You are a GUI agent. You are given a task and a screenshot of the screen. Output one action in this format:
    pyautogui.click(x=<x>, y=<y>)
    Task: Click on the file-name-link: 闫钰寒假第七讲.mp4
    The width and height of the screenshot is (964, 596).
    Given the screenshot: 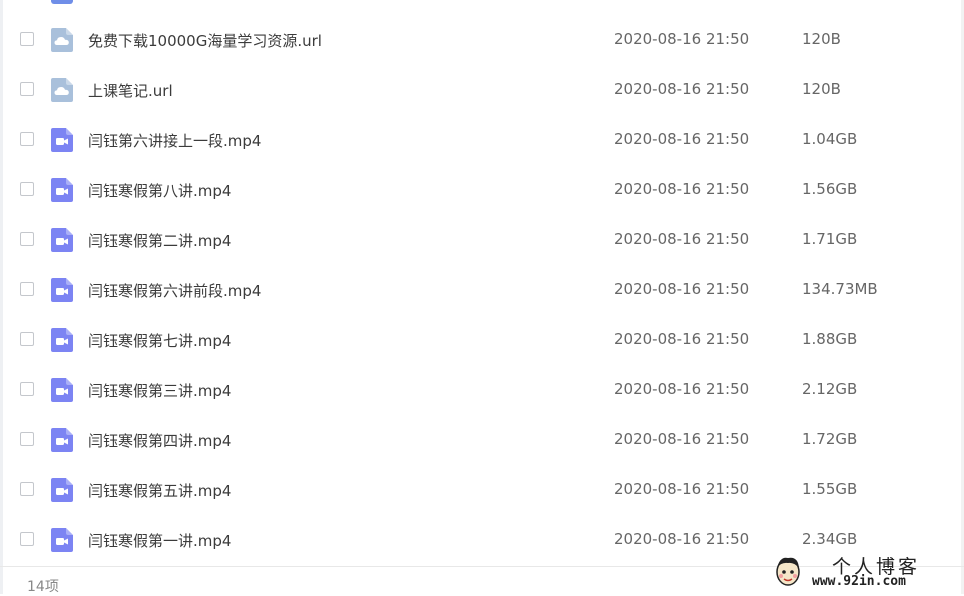 What is the action you would take?
    pyautogui.click(x=159, y=340)
    